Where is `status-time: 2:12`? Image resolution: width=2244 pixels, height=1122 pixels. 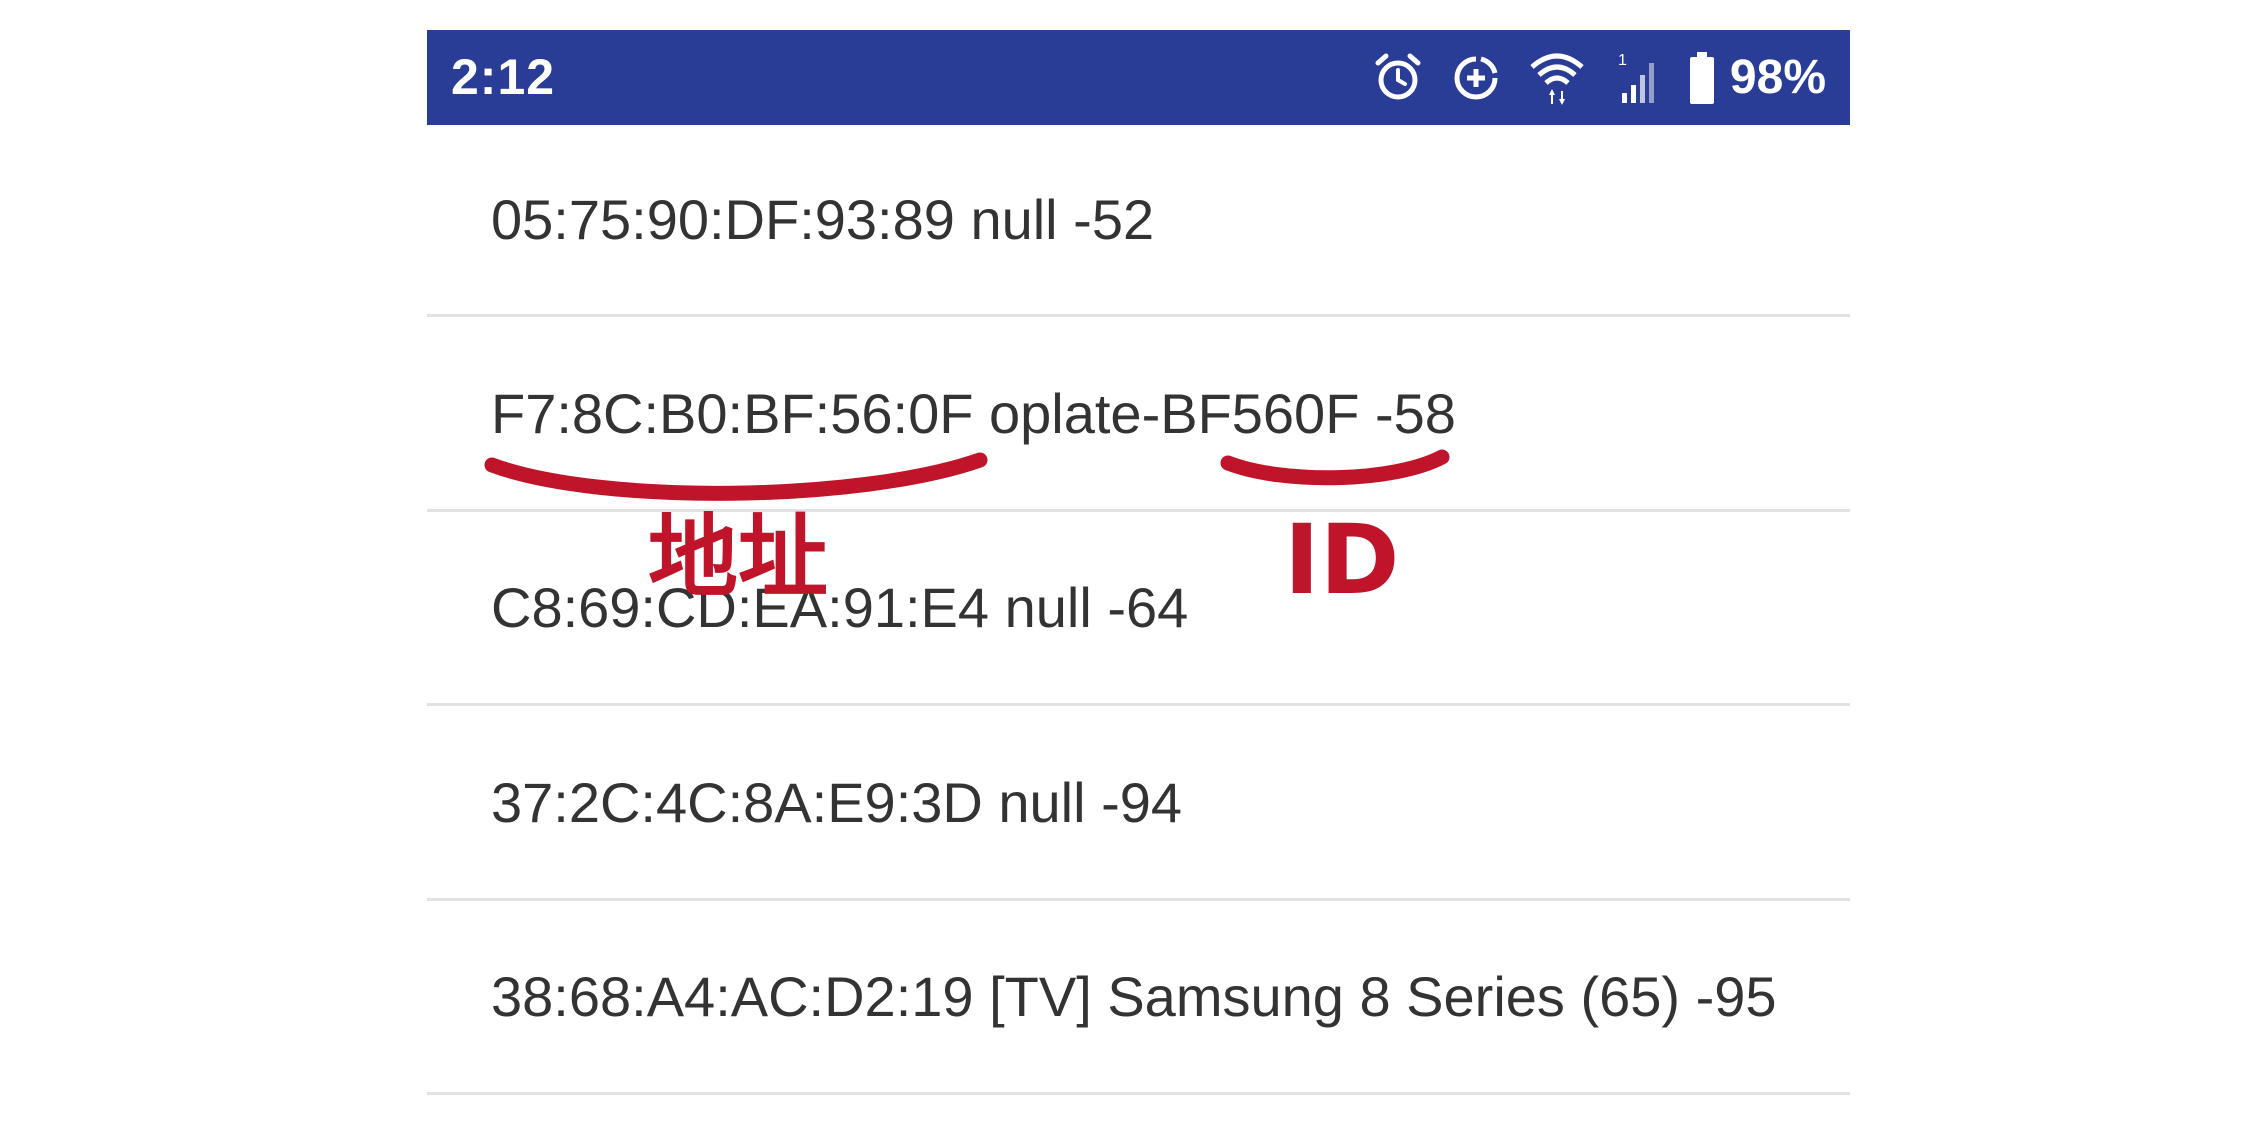
status-time: 2:12 is located at coordinates (503, 77).